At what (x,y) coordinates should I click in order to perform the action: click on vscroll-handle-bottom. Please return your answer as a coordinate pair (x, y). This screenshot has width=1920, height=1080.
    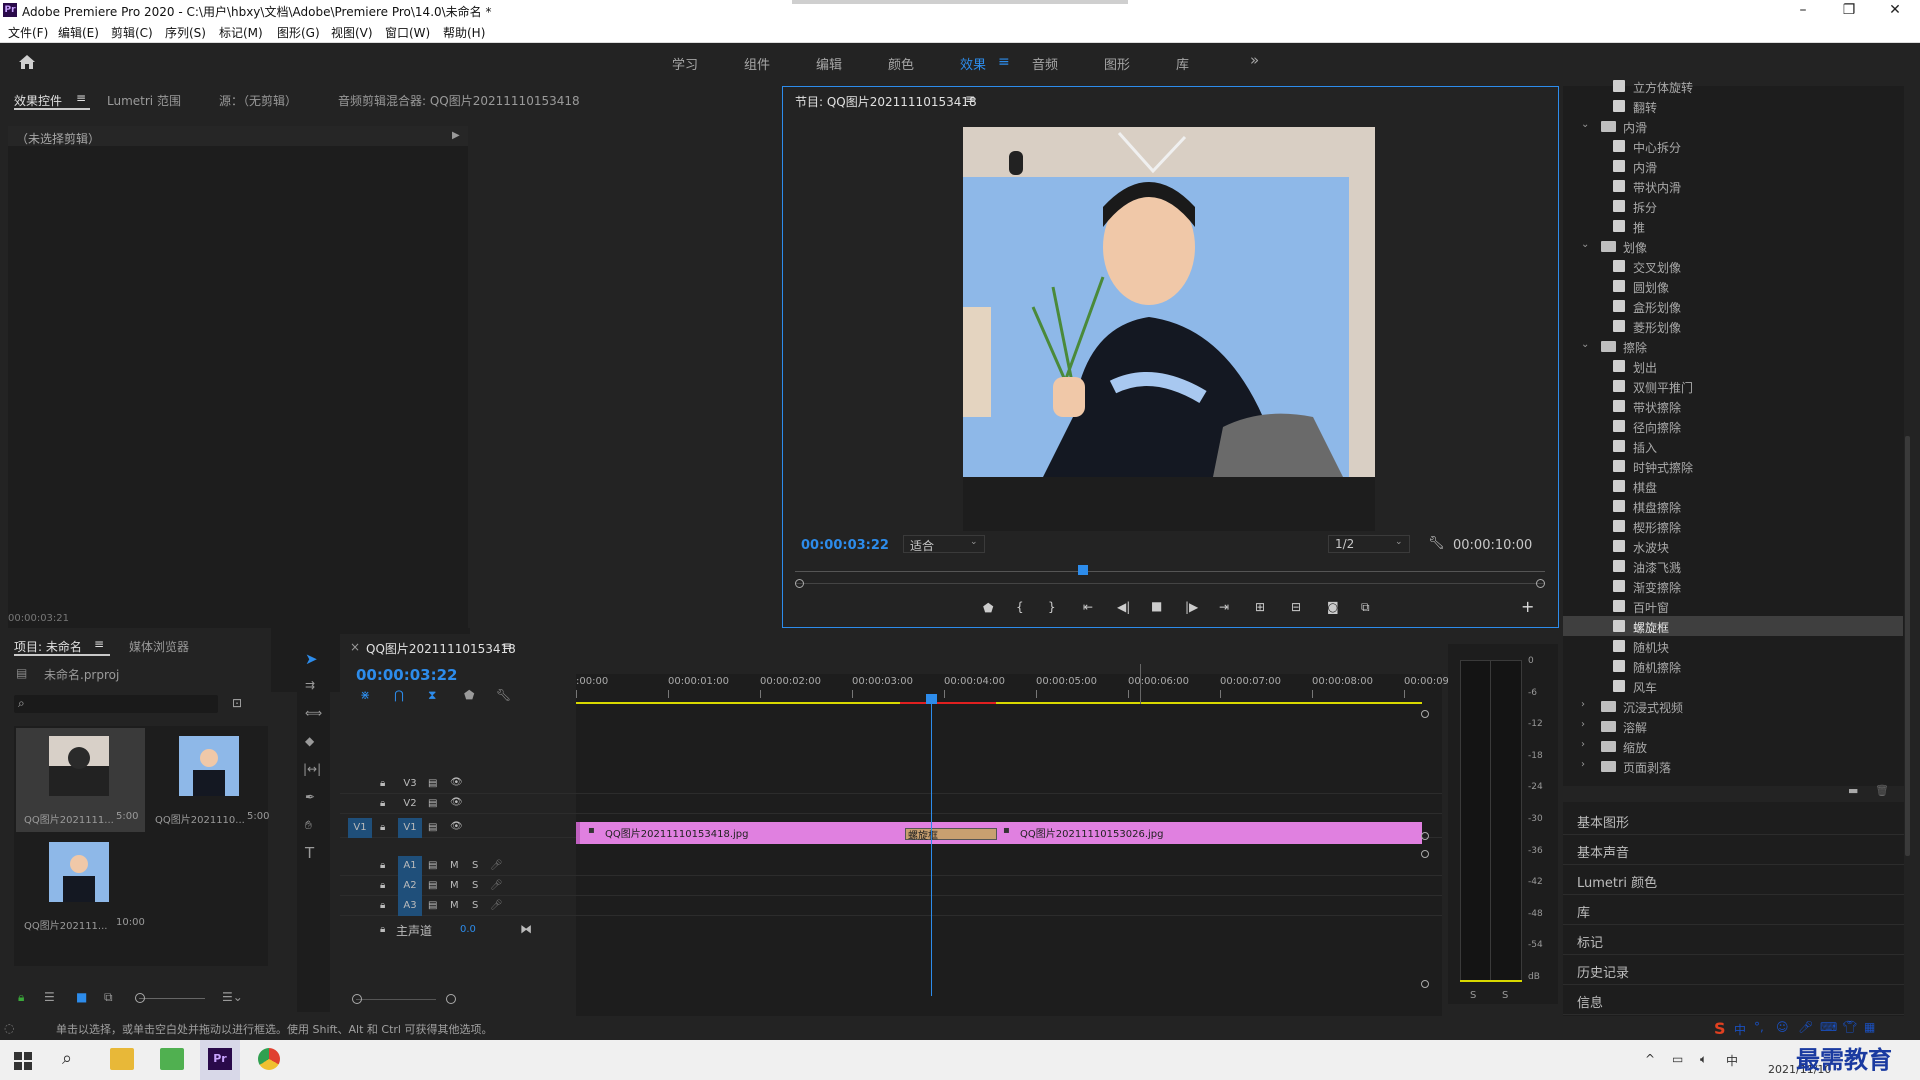
    Looking at the image, I should click on (1425, 984).